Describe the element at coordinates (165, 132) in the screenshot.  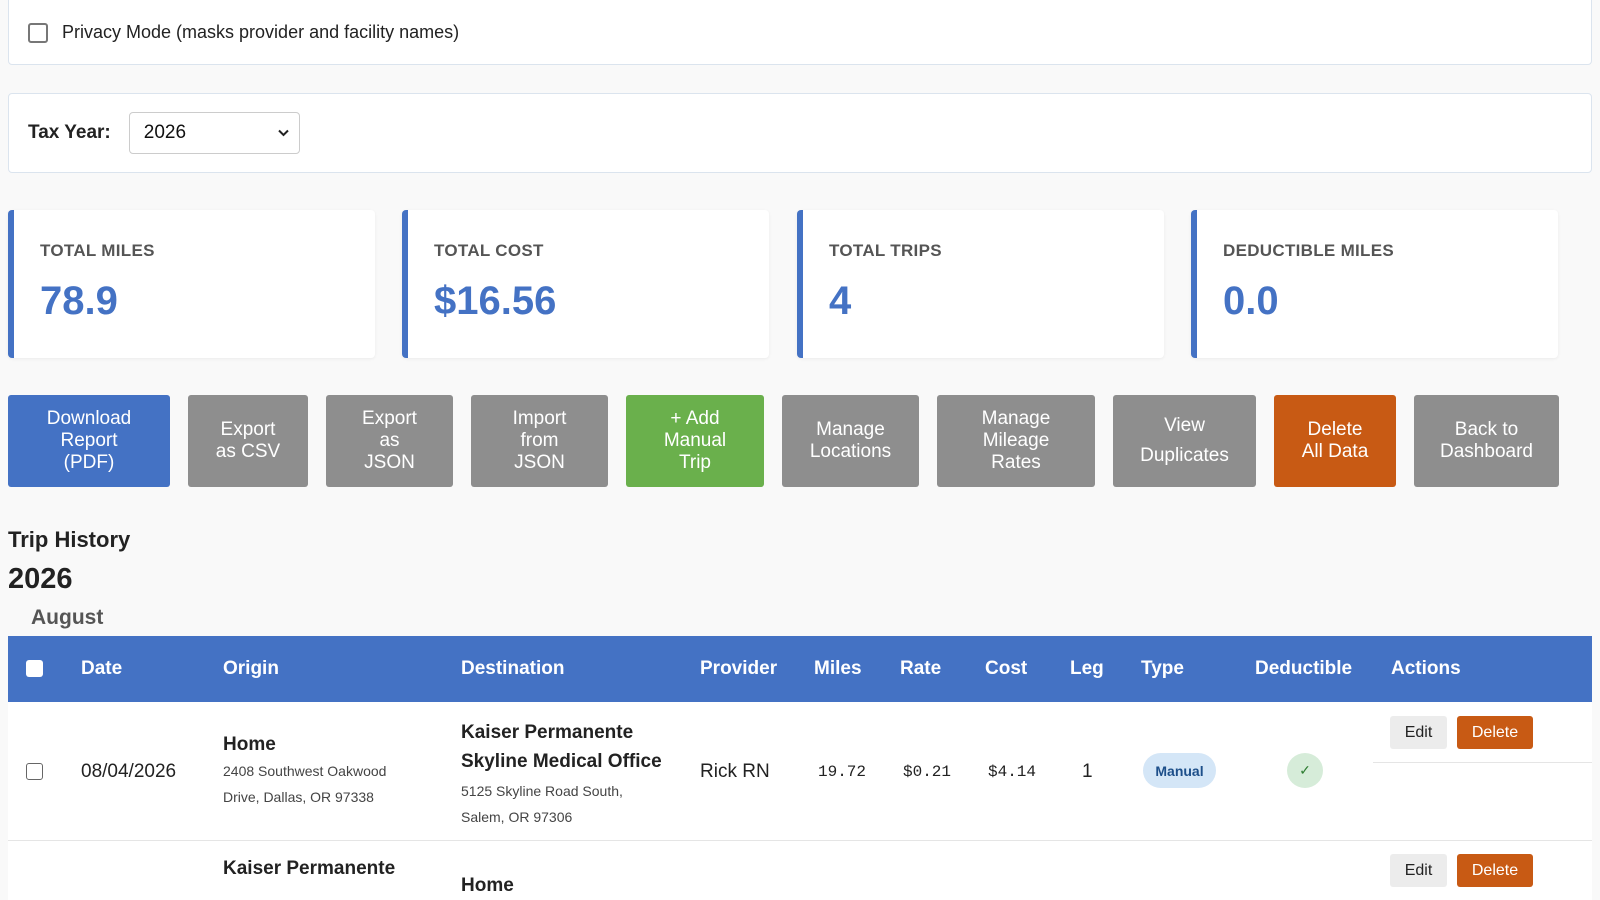
I see `tax-year-value: 2026` at that location.